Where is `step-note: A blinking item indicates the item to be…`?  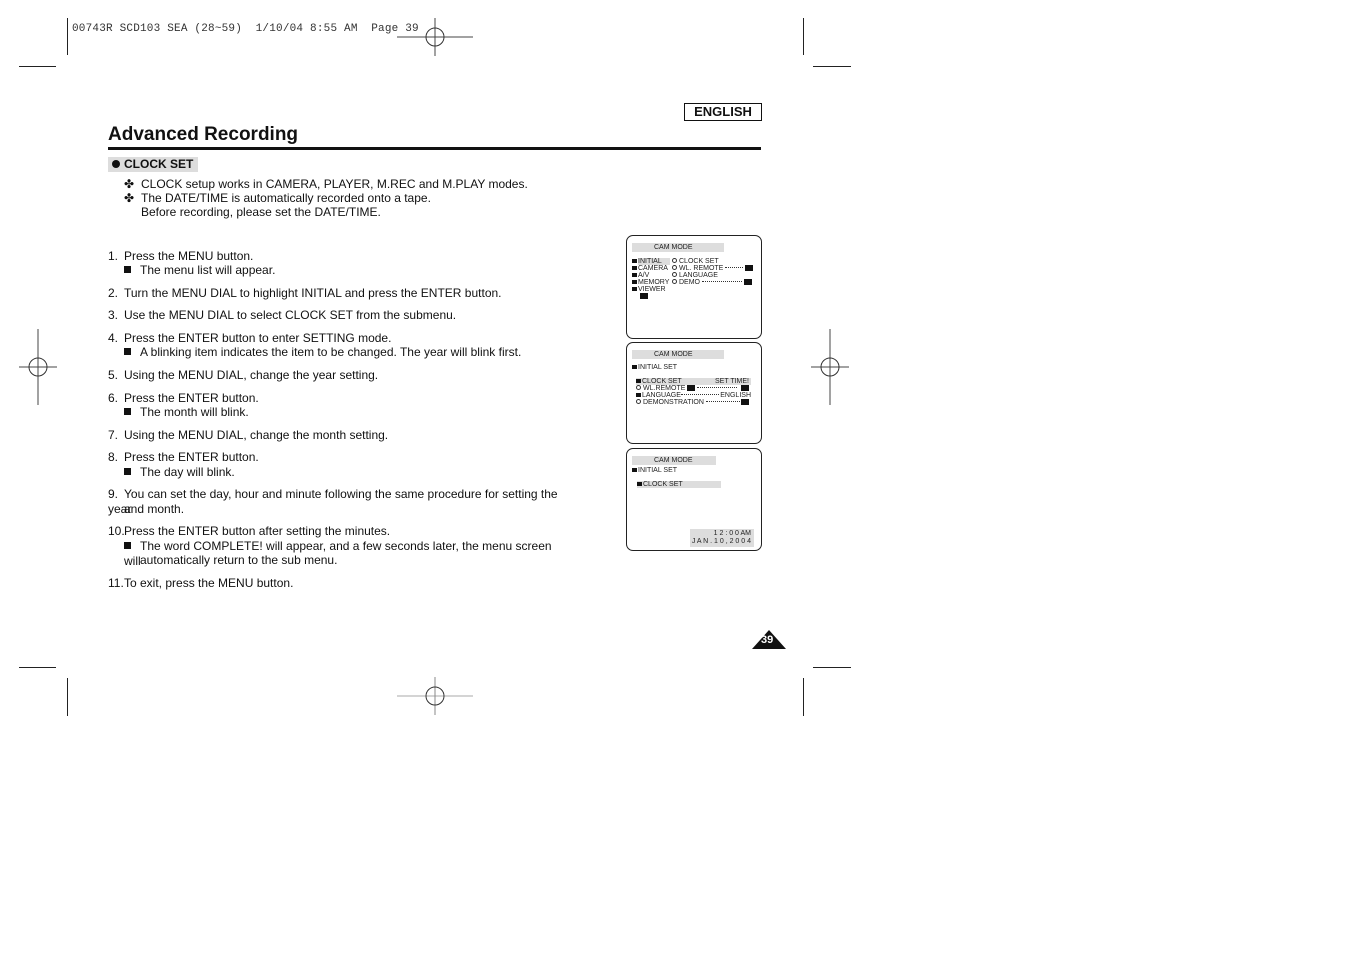 step-note: A blinking item indicates the item to be… is located at coordinates (344, 352).